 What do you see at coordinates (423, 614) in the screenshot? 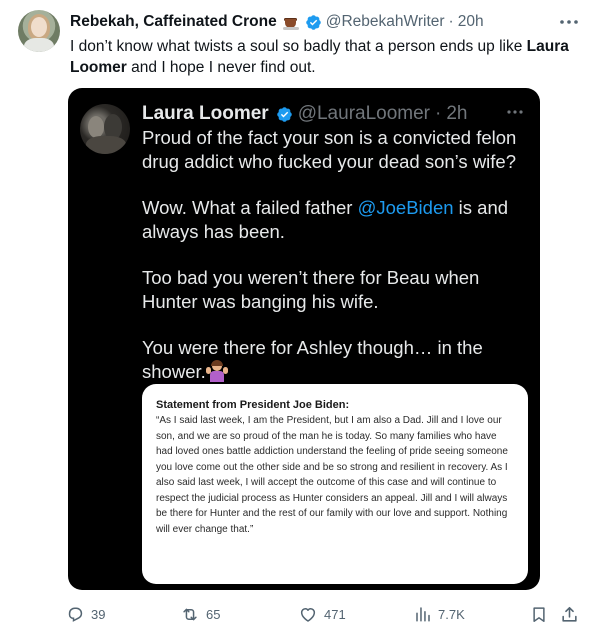
I see `views-chart-icon` at bounding box center [423, 614].